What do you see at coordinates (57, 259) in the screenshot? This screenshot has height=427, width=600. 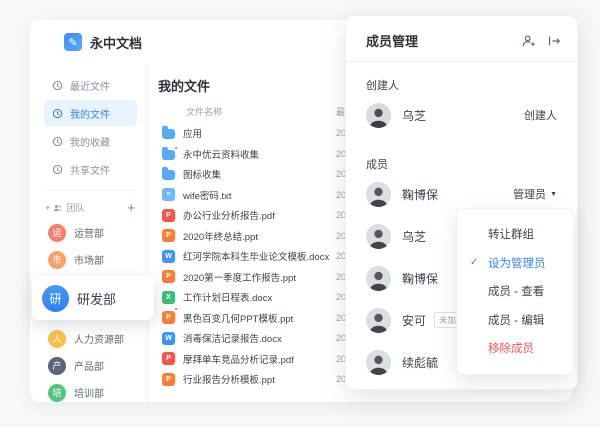 I see `team-avatar: 市` at bounding box center [57, 259].